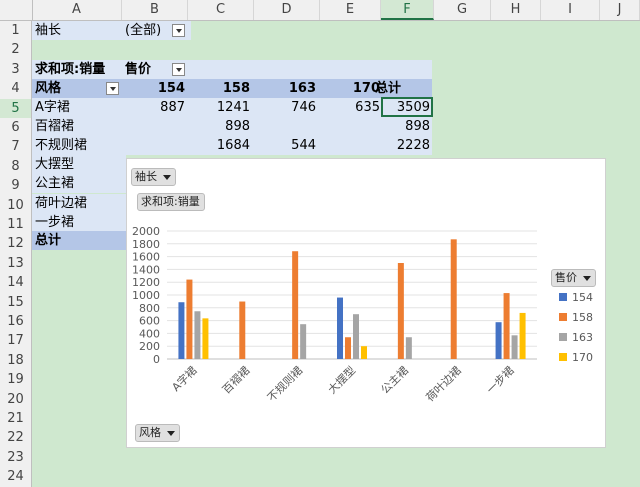 The image size is (640, 487). What do you see at coordinates (16, 283) in the screenshot?
I see `row-header-14: 14` at bounding box center [16, 283].